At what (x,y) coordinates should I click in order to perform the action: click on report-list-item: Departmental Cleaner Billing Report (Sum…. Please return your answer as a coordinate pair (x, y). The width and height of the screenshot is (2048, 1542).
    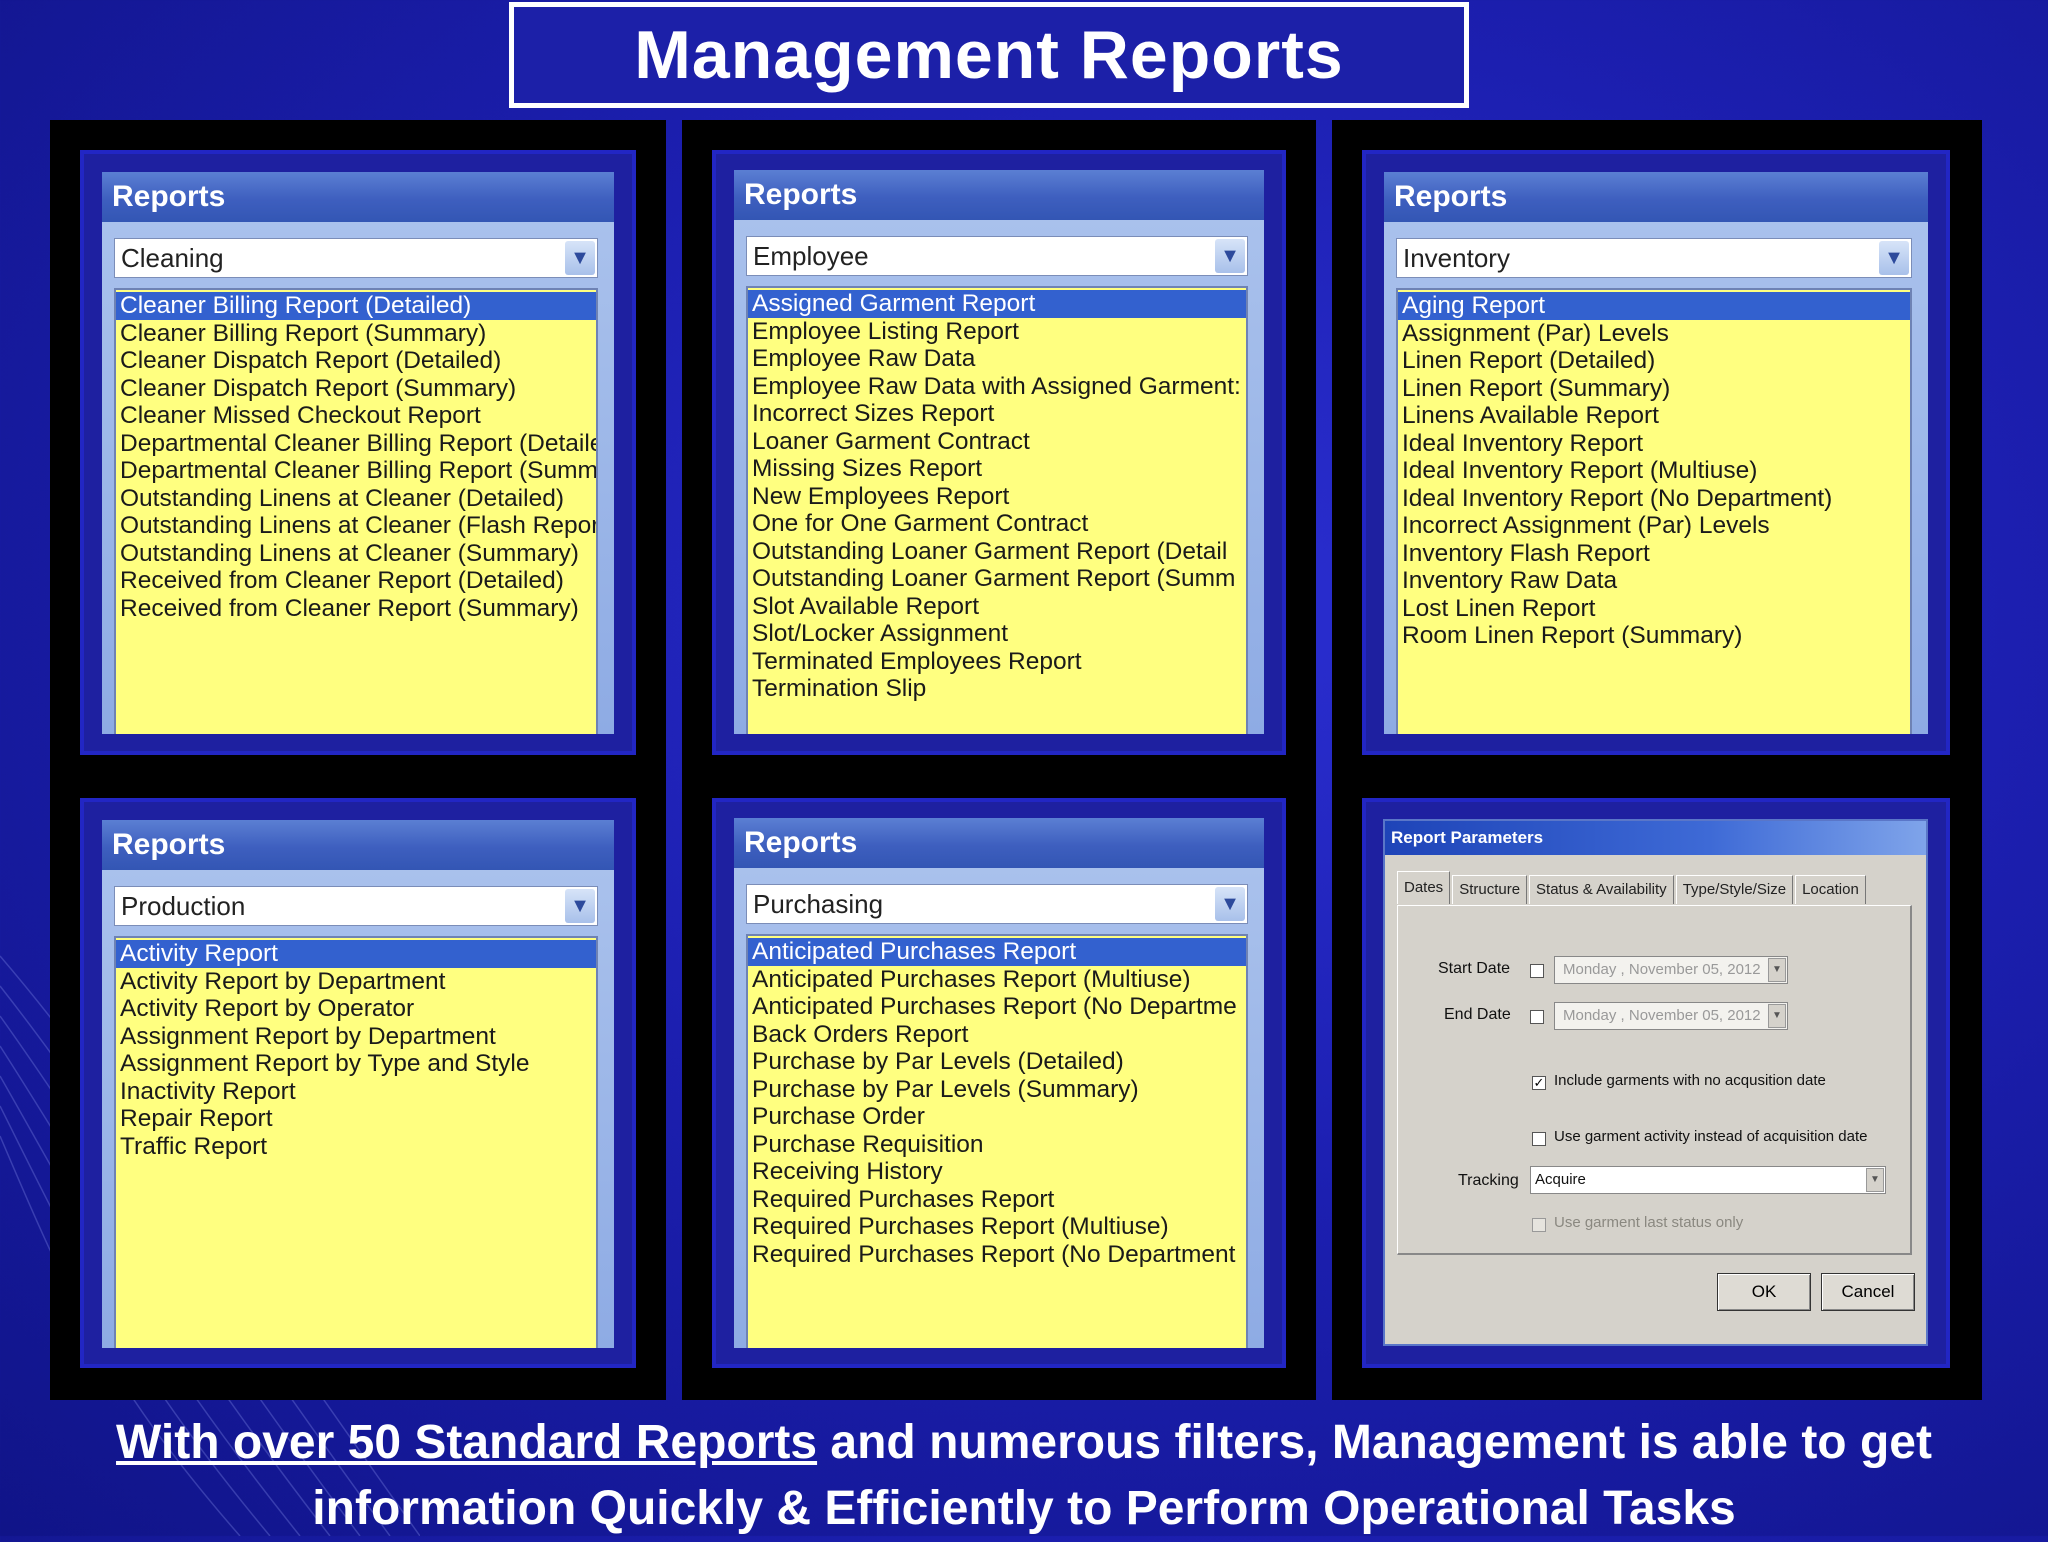
    Looking at the image, I should click on (356, 471).